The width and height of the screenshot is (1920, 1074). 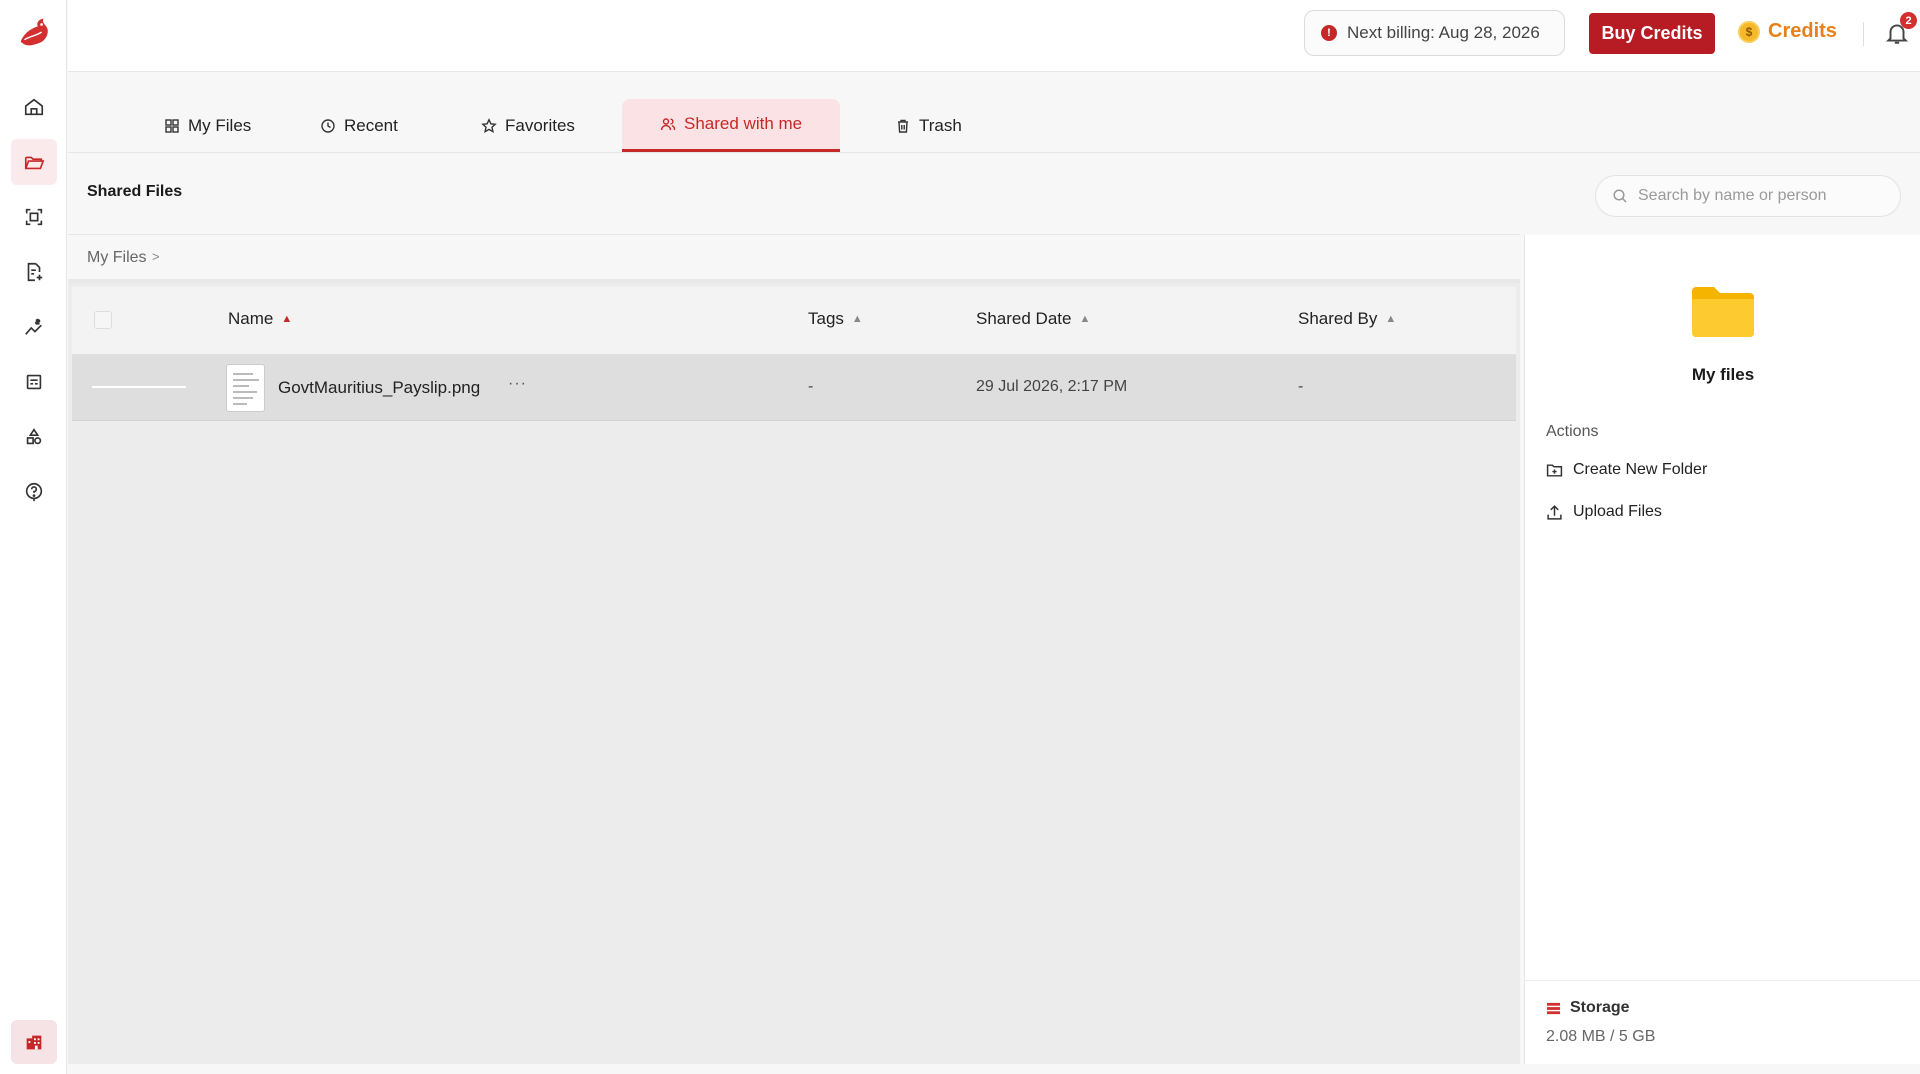 What do you see at coordinates (743, 123) in the screenshot?
I see `tab-label: Shared with me` at bounding box center [743, 123].